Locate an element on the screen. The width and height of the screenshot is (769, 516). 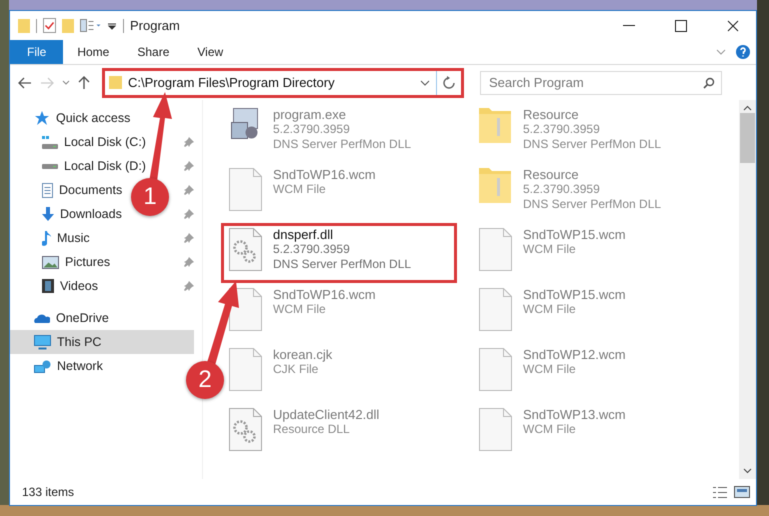
maximize-icon is located at coordinates (681, 26).